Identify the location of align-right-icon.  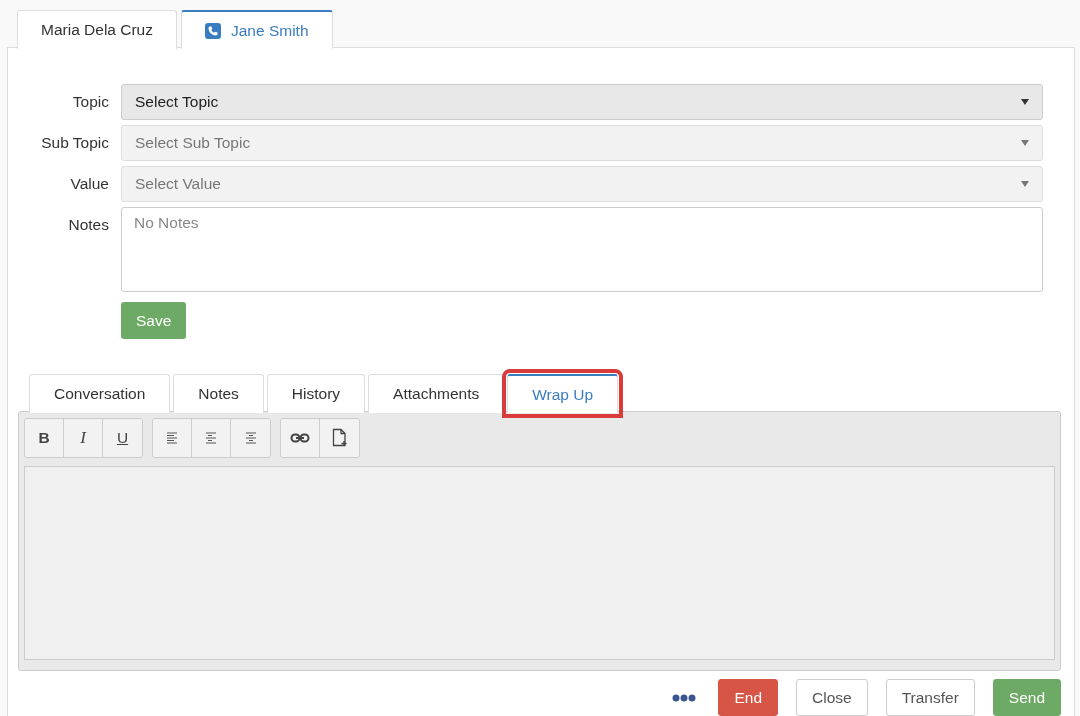
(250, 438).